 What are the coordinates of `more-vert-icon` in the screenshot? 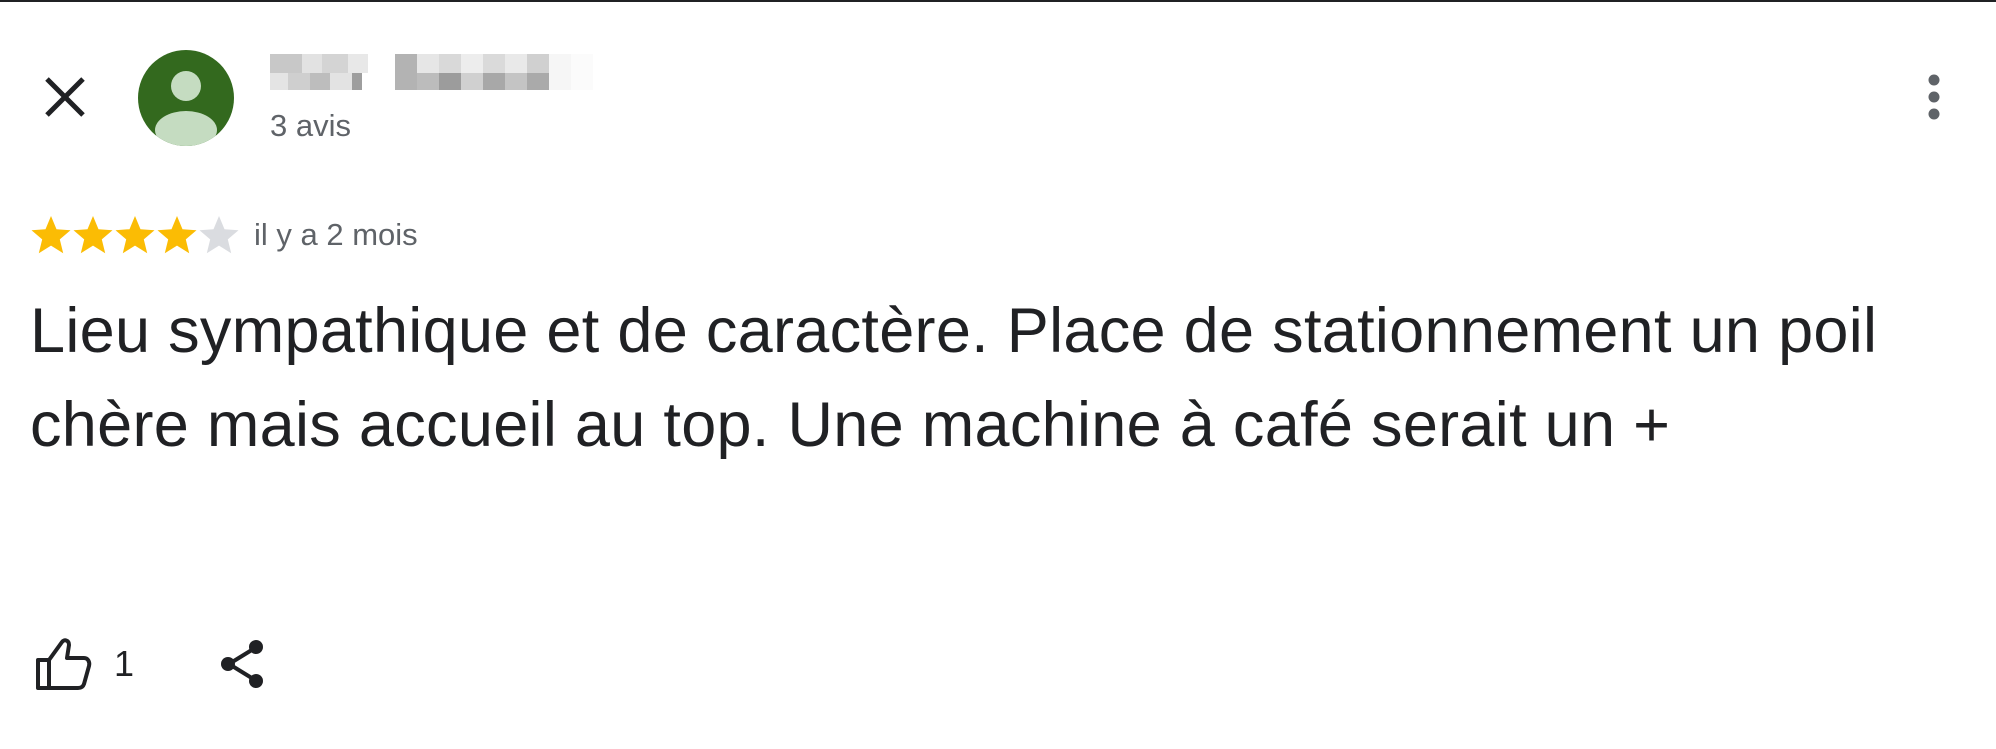 It's located at (1934, 97).